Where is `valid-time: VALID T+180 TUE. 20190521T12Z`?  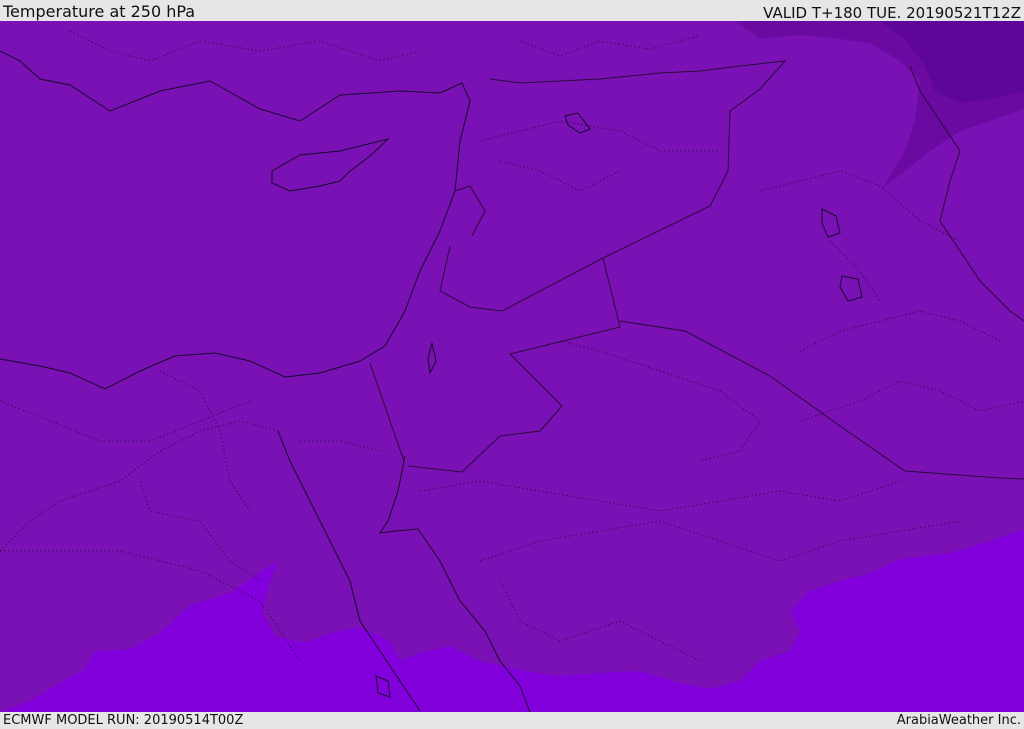
valid-time: VALID T+180 TUE. 20190521T12Z is located at coordinates (892, 13).